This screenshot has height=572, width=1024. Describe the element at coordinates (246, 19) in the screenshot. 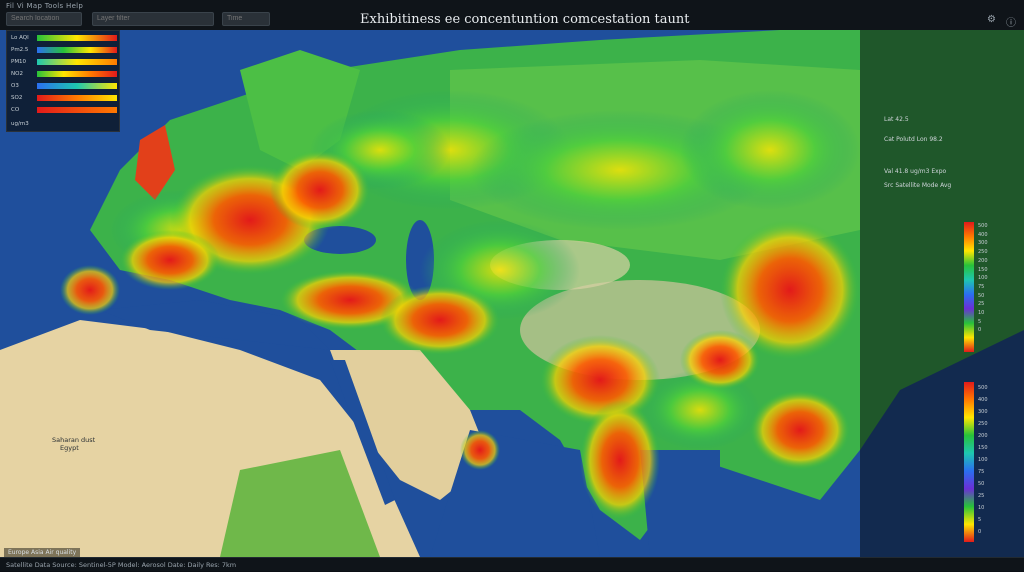

I see `time-input` at that location.